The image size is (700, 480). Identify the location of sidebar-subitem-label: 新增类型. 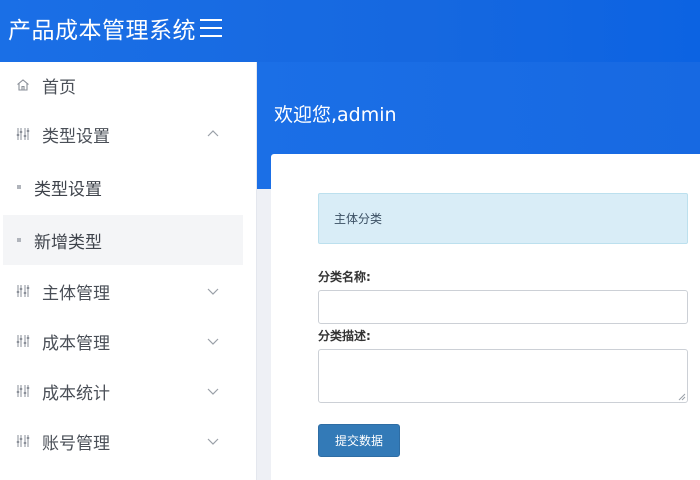
(68, 242).